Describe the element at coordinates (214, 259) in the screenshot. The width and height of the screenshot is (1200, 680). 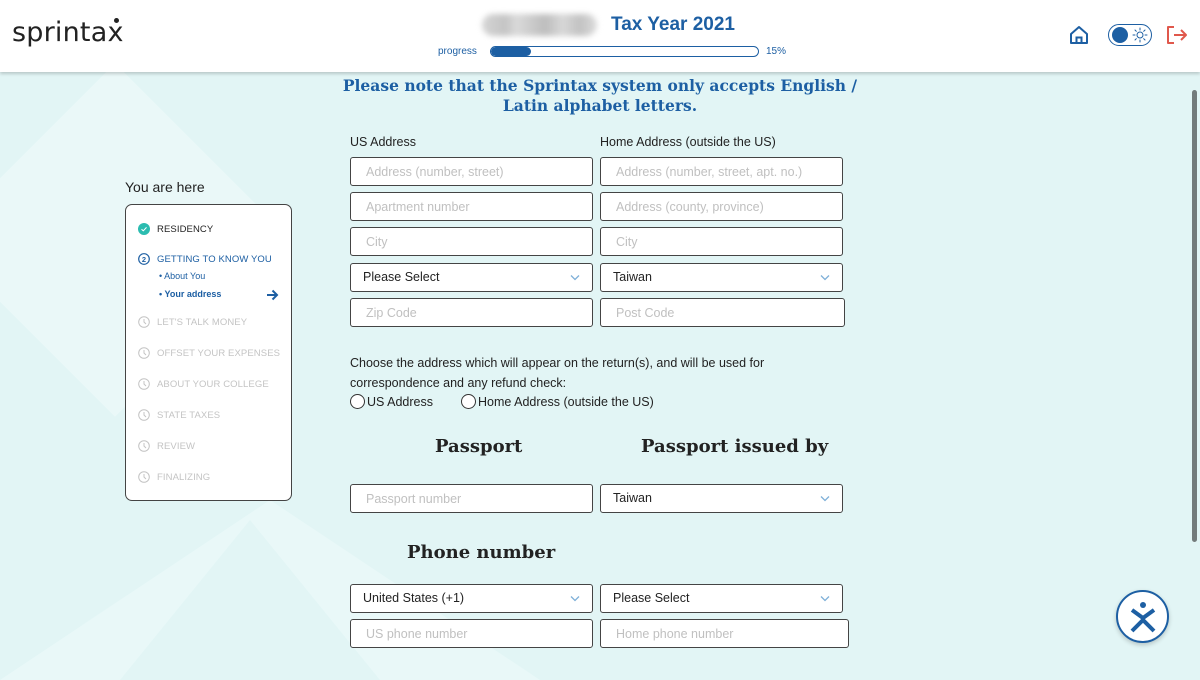
I see `step-label: GETTING TO KNOW YOU` at that location.